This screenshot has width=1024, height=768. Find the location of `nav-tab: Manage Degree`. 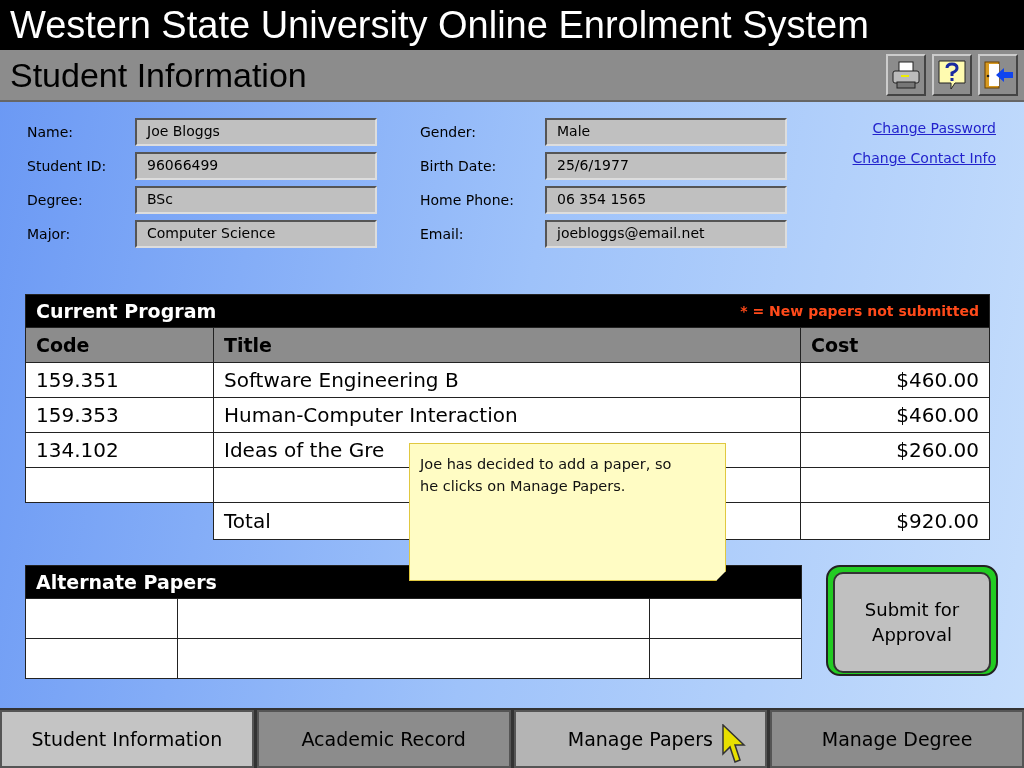

nav-tab: Manage Degree is located at coordinates (897, 739).